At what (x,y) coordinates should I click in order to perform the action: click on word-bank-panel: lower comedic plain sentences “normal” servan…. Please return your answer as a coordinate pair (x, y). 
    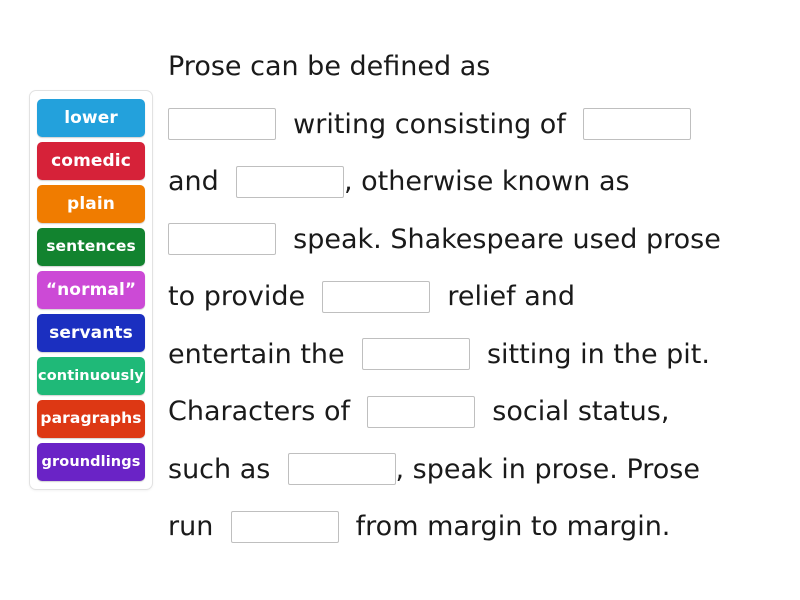
    Looking at the image, I should click on (91, 290).